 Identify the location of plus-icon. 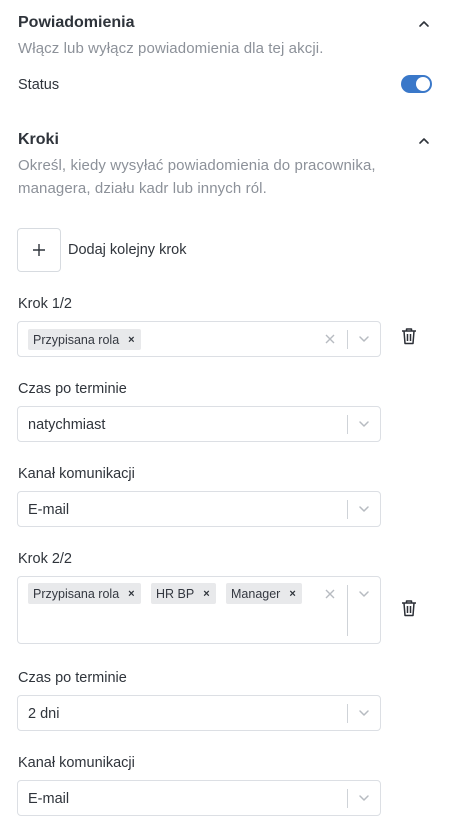
(39, 250).